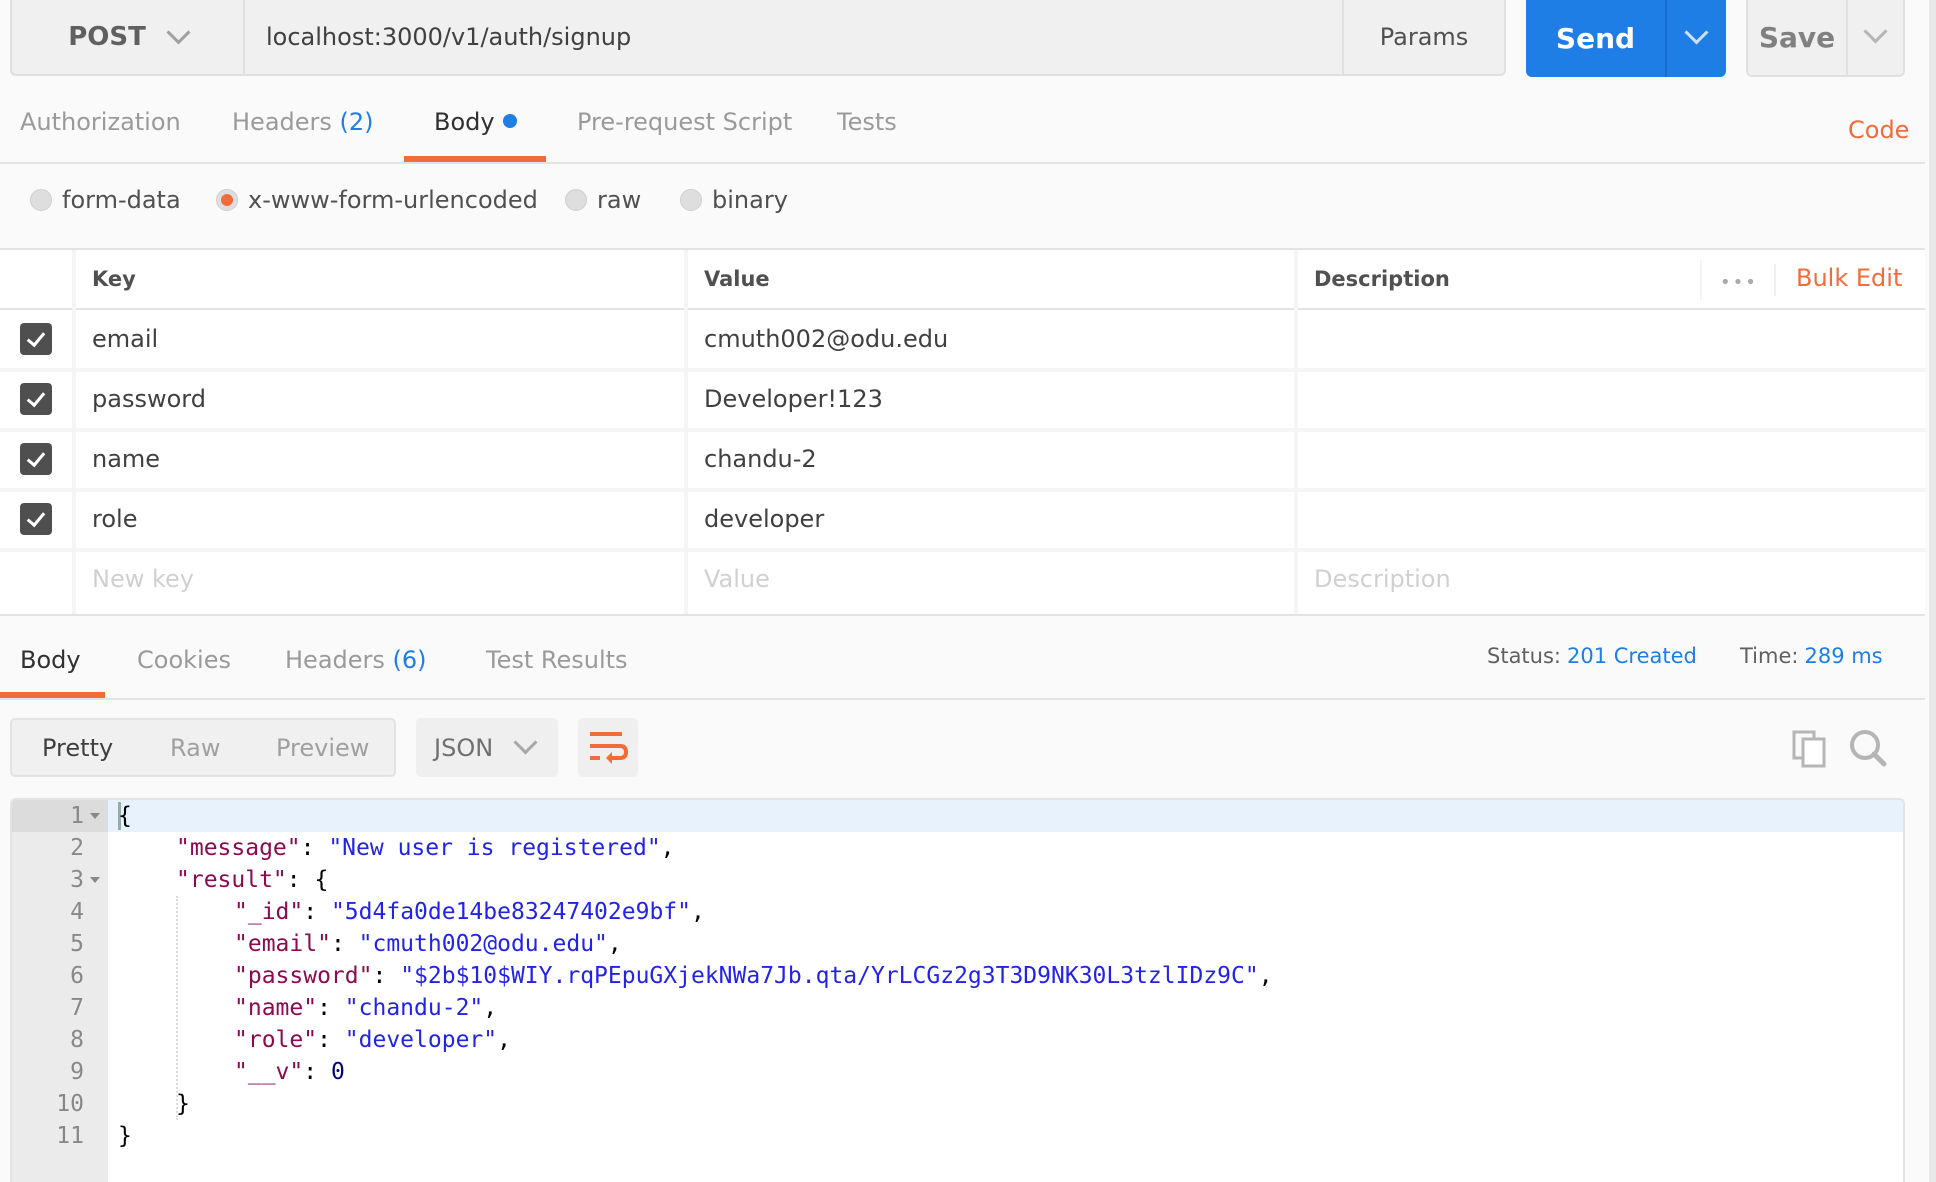  I want to click on tab-label: Pre-request Script, so click(685, 122).